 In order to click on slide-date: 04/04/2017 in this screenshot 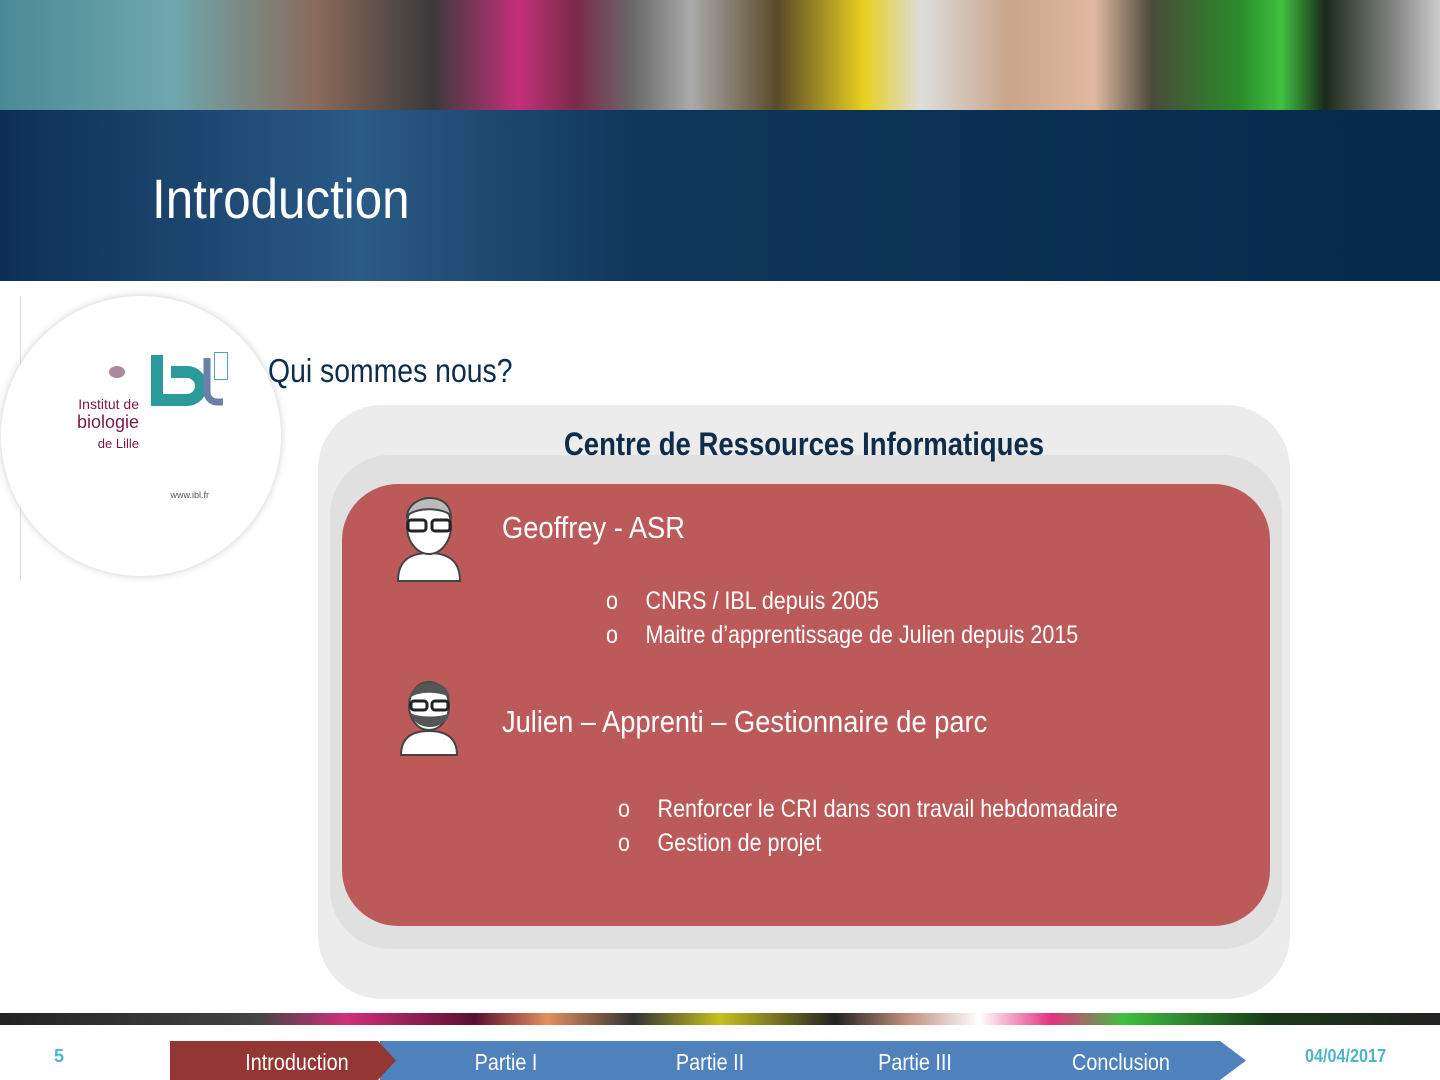, I will do `click(1346, 1056)`.